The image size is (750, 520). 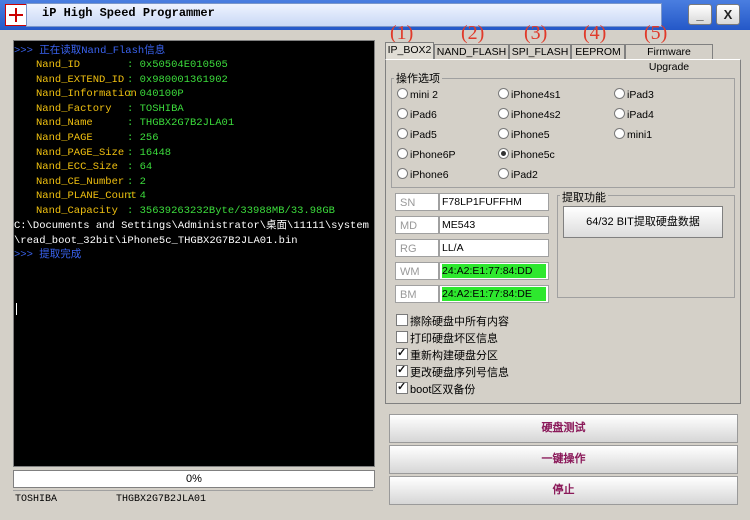 I want to click on field-input-md: ME543, so click(x=494, y=225).